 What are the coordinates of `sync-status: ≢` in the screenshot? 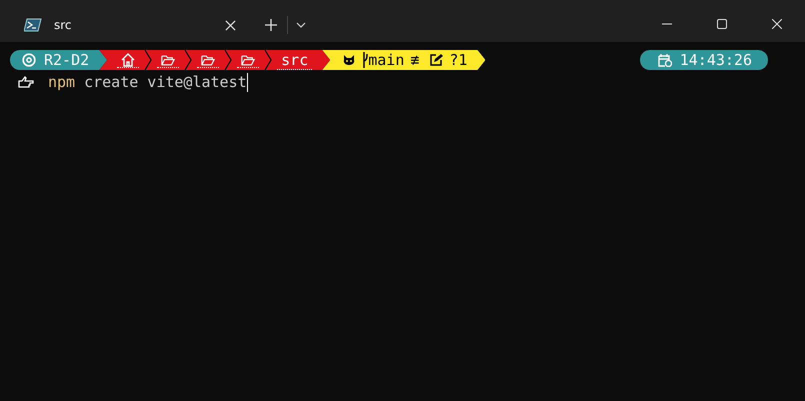 It's located at (415, 60).